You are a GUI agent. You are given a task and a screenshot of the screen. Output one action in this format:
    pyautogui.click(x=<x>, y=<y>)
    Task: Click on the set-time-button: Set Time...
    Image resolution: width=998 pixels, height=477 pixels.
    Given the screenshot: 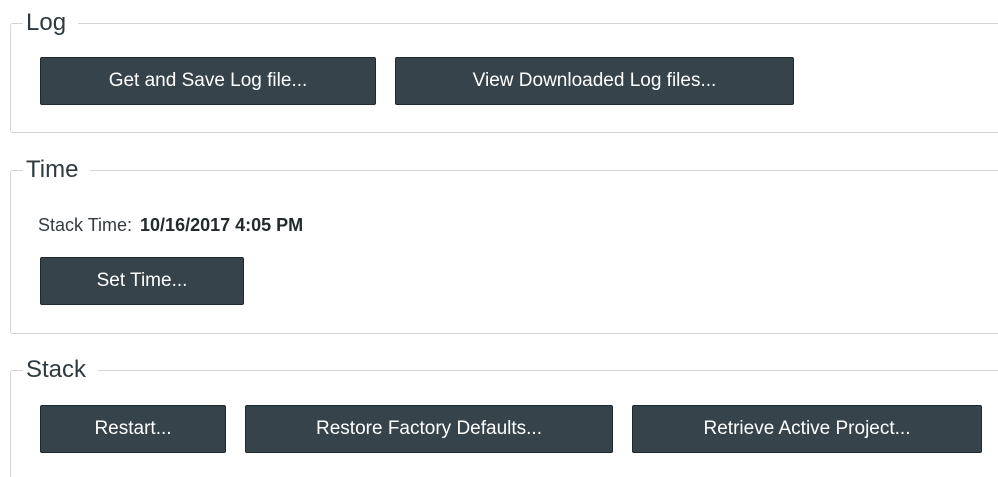 What is the action you would take?
    pyautogui.click(x=142, y=281)
    